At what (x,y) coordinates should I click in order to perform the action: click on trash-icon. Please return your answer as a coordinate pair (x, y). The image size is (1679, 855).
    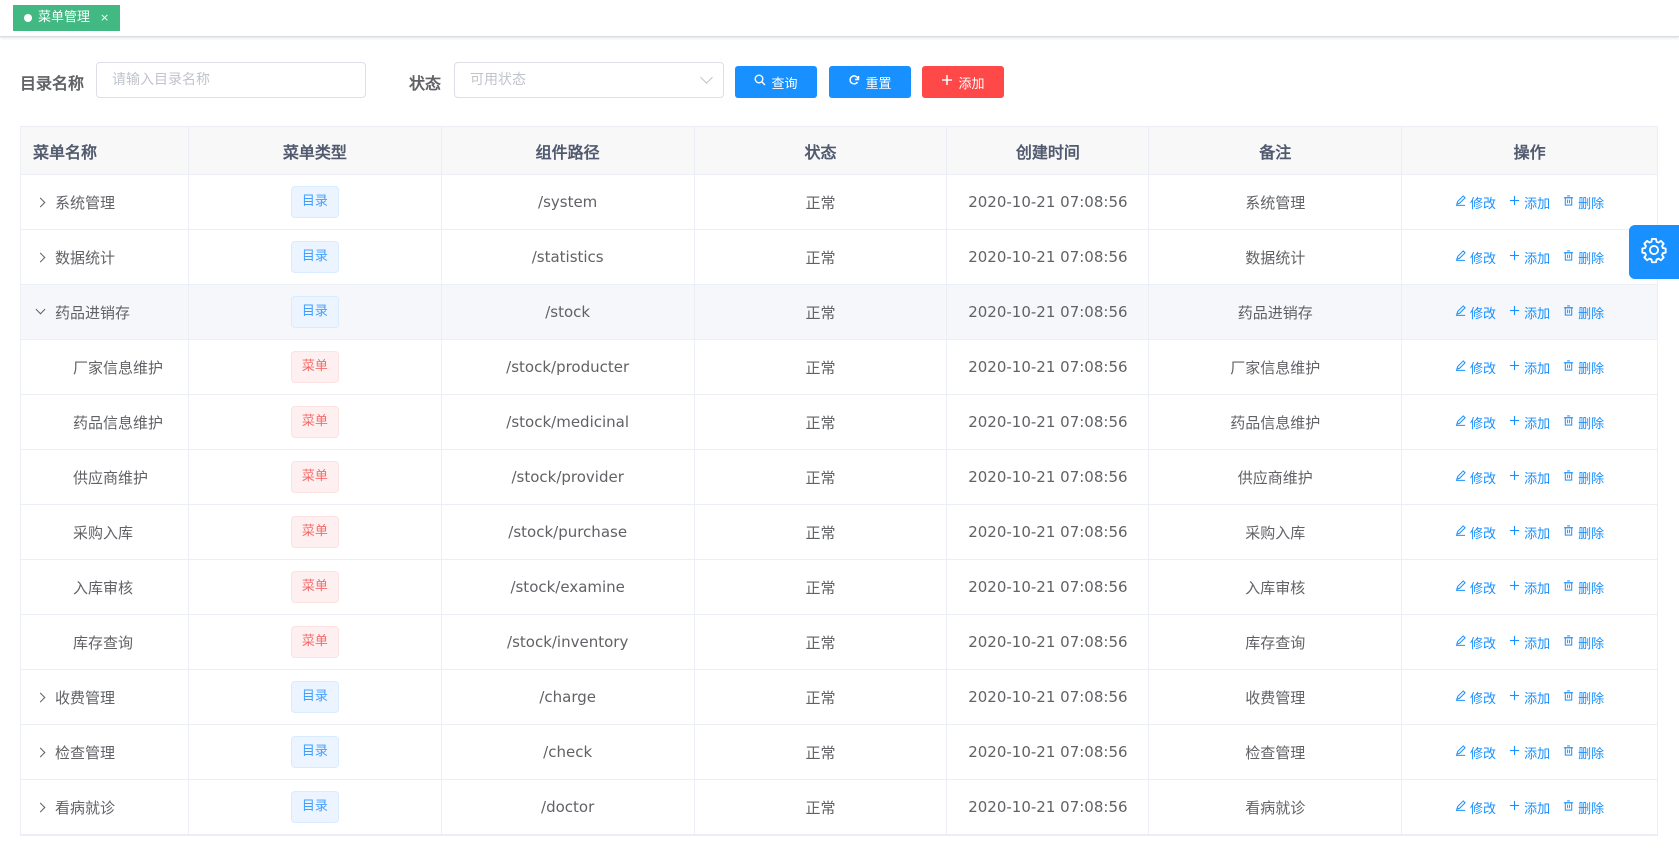
    Looking at the image, I should click on (1568, 202).